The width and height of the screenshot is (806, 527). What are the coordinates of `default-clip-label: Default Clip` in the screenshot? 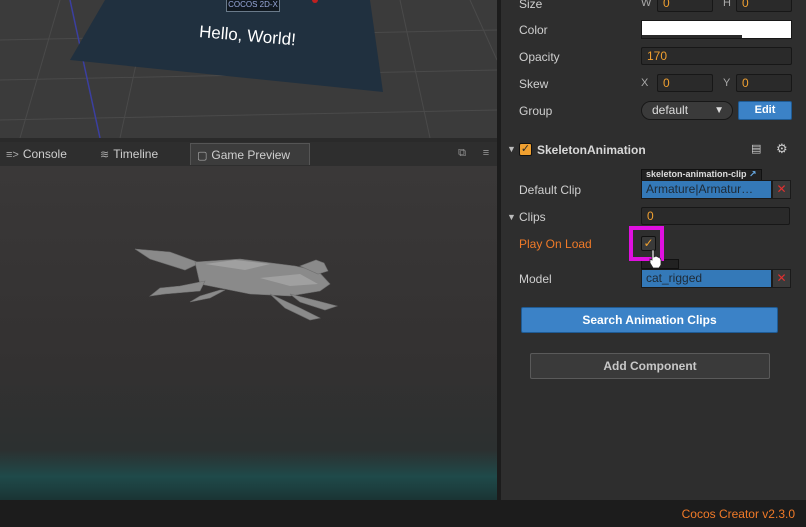 It's located at (550, 190).